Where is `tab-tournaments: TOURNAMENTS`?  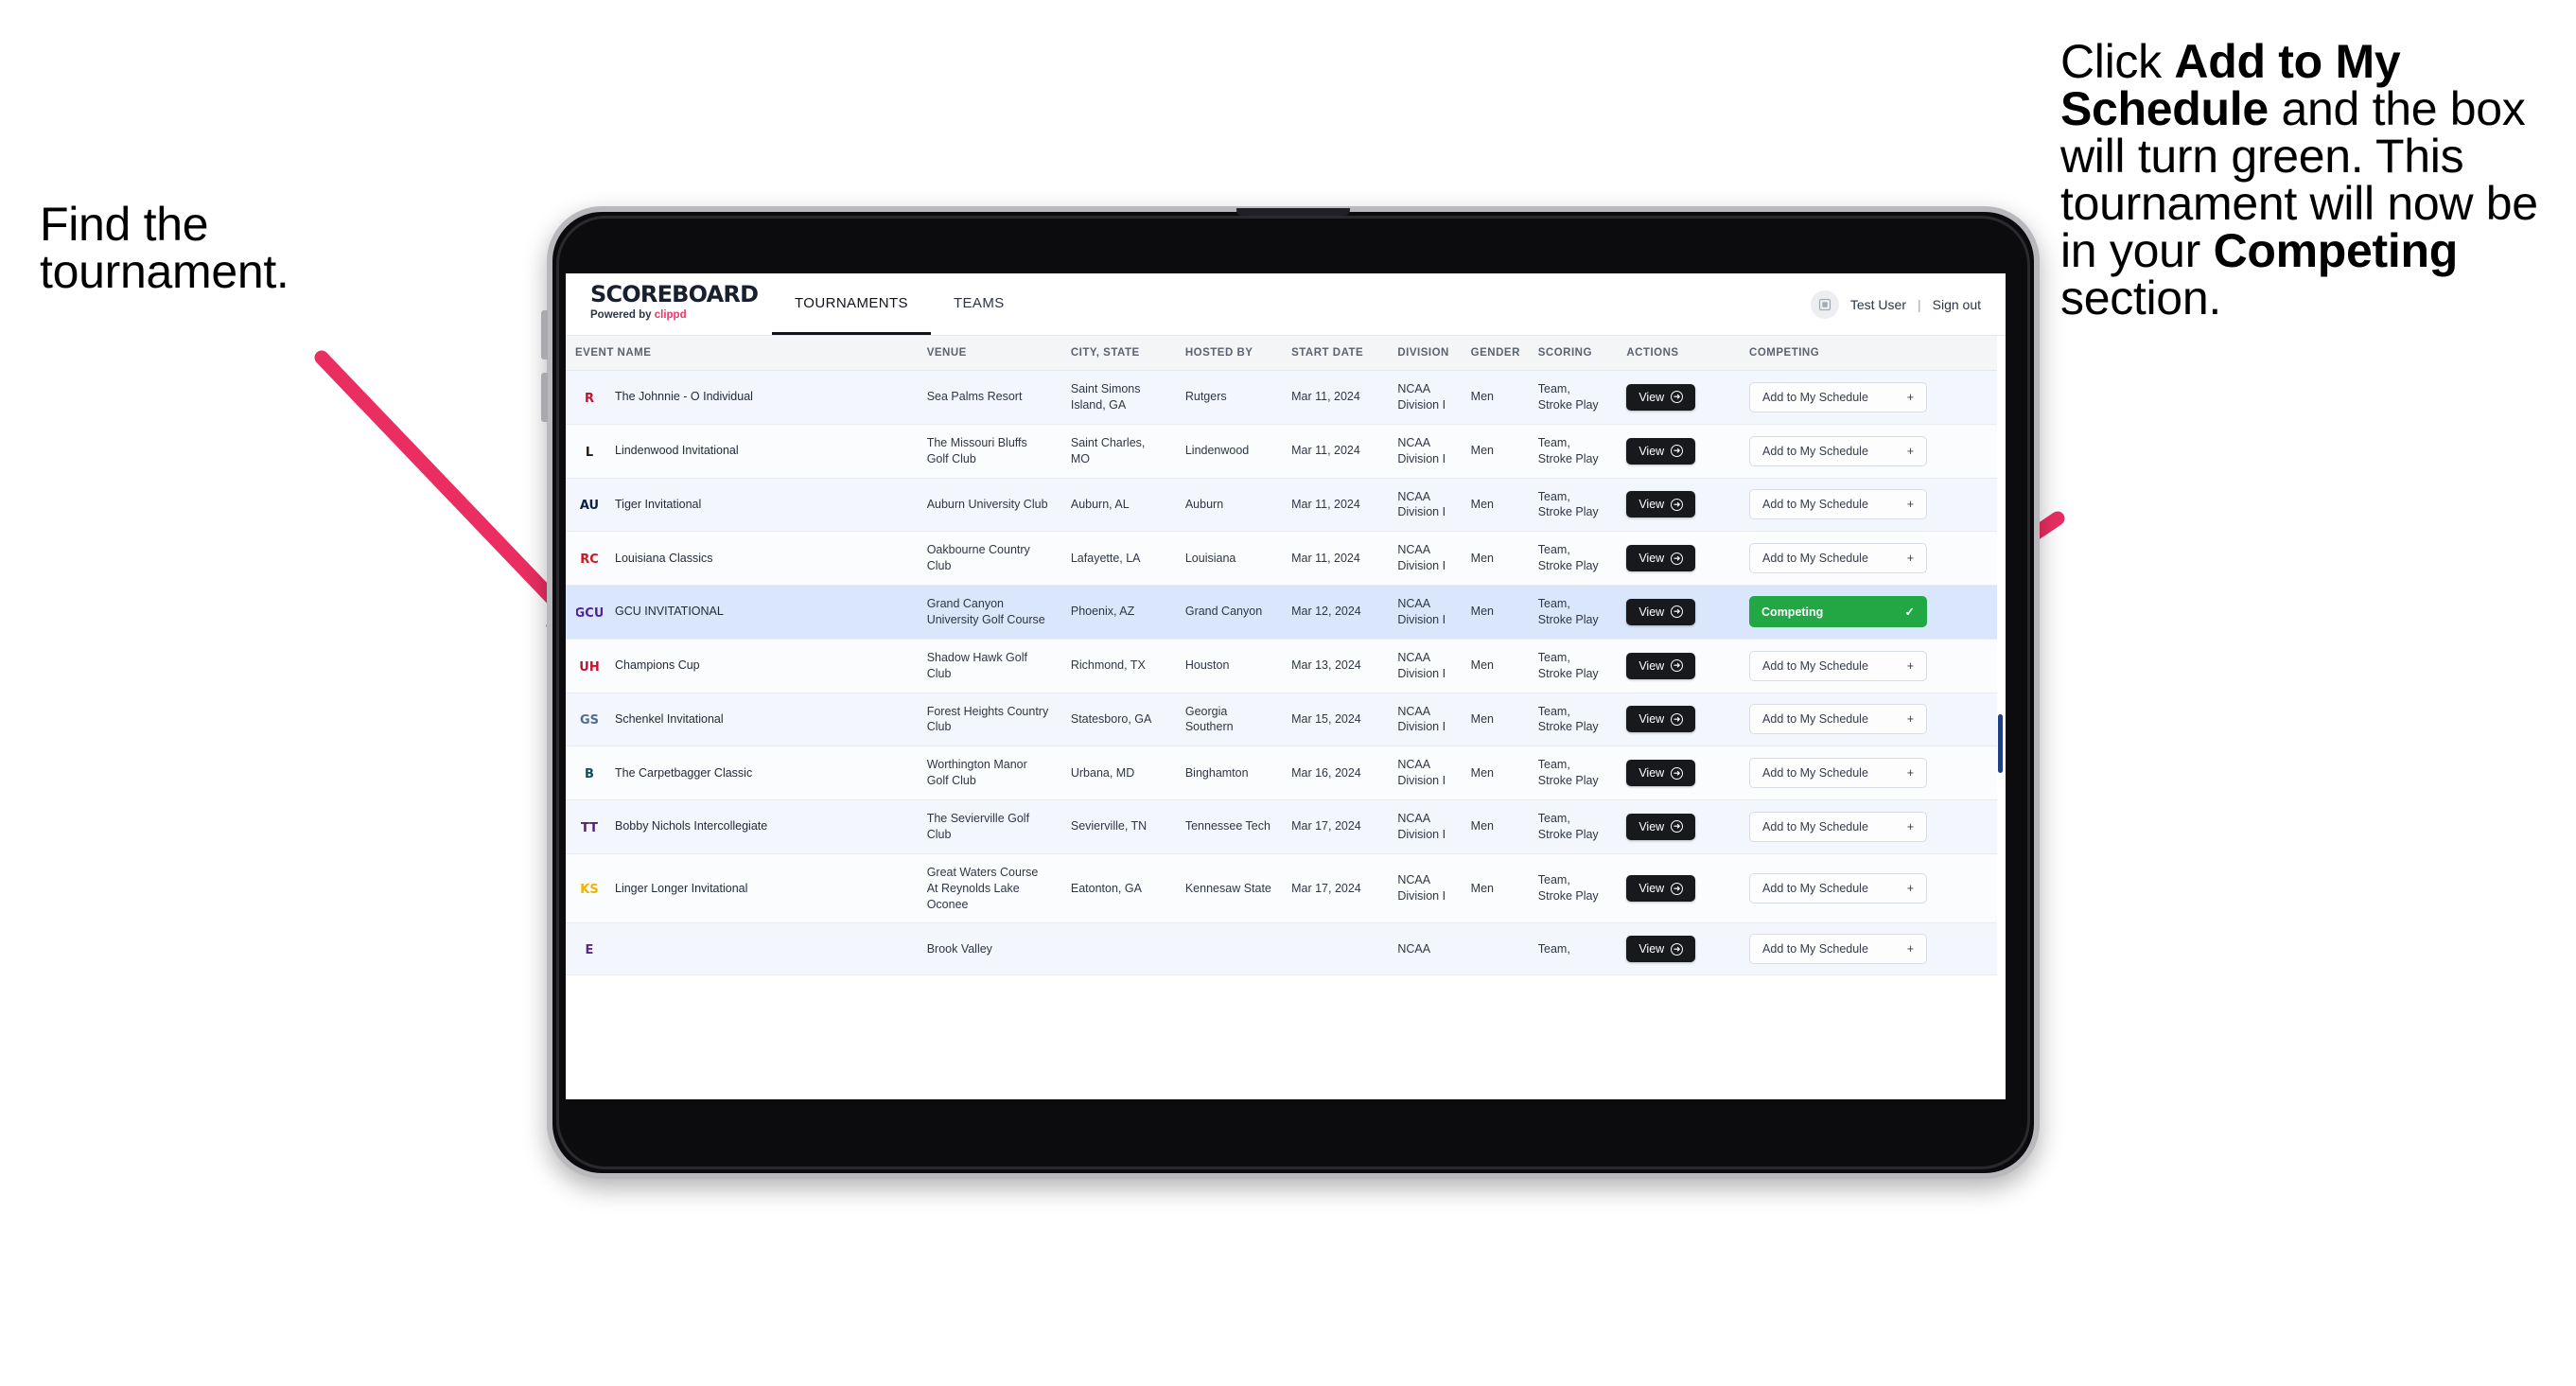
tab-tournaments: TOURNAMENTS is located at coordinates (852, 304).